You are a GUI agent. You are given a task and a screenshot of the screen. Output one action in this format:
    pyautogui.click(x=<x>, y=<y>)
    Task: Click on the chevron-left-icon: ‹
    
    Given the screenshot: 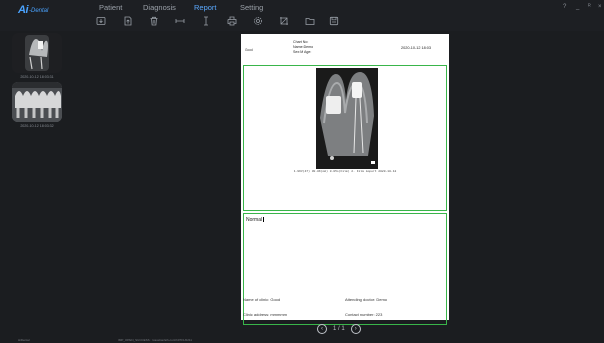 What is the action you would take?
    pyautogui.click(x=322, y=329)
    